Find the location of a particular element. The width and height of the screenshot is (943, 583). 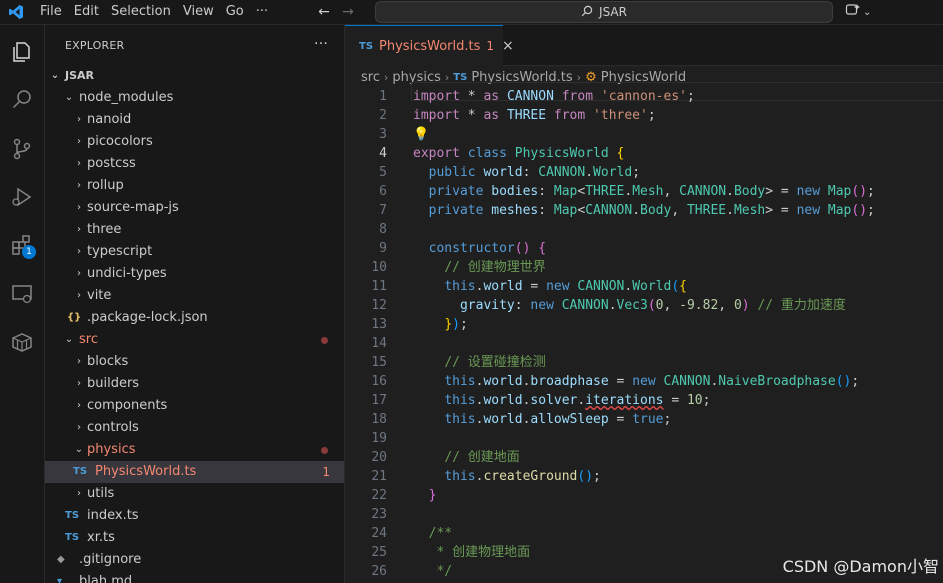

tree-item: › components is located at coordinates (194, 406).